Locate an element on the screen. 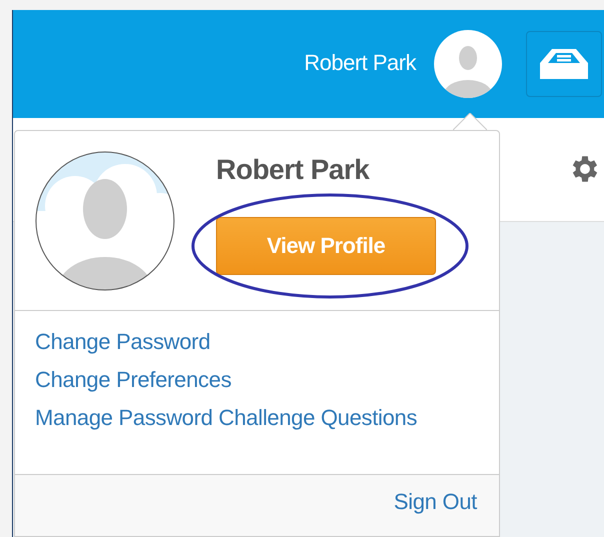  menu-link: Manage Password Challenge Questions is located at coordinates (226, 418).